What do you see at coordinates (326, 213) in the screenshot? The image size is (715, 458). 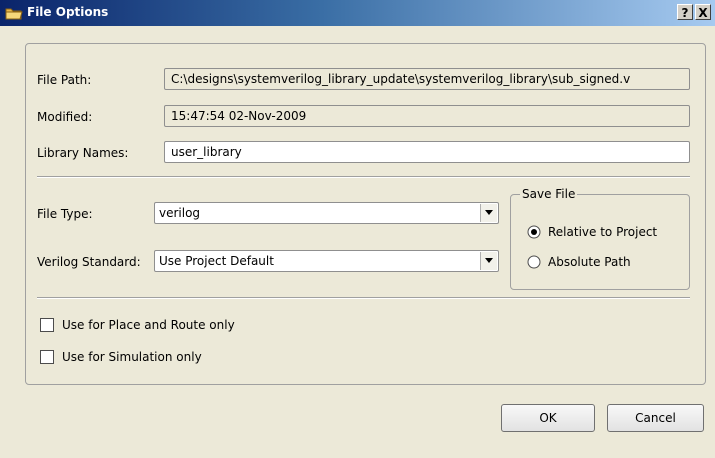 I see `file-type-dropdown: verilog` at bounding box center [326, 213].